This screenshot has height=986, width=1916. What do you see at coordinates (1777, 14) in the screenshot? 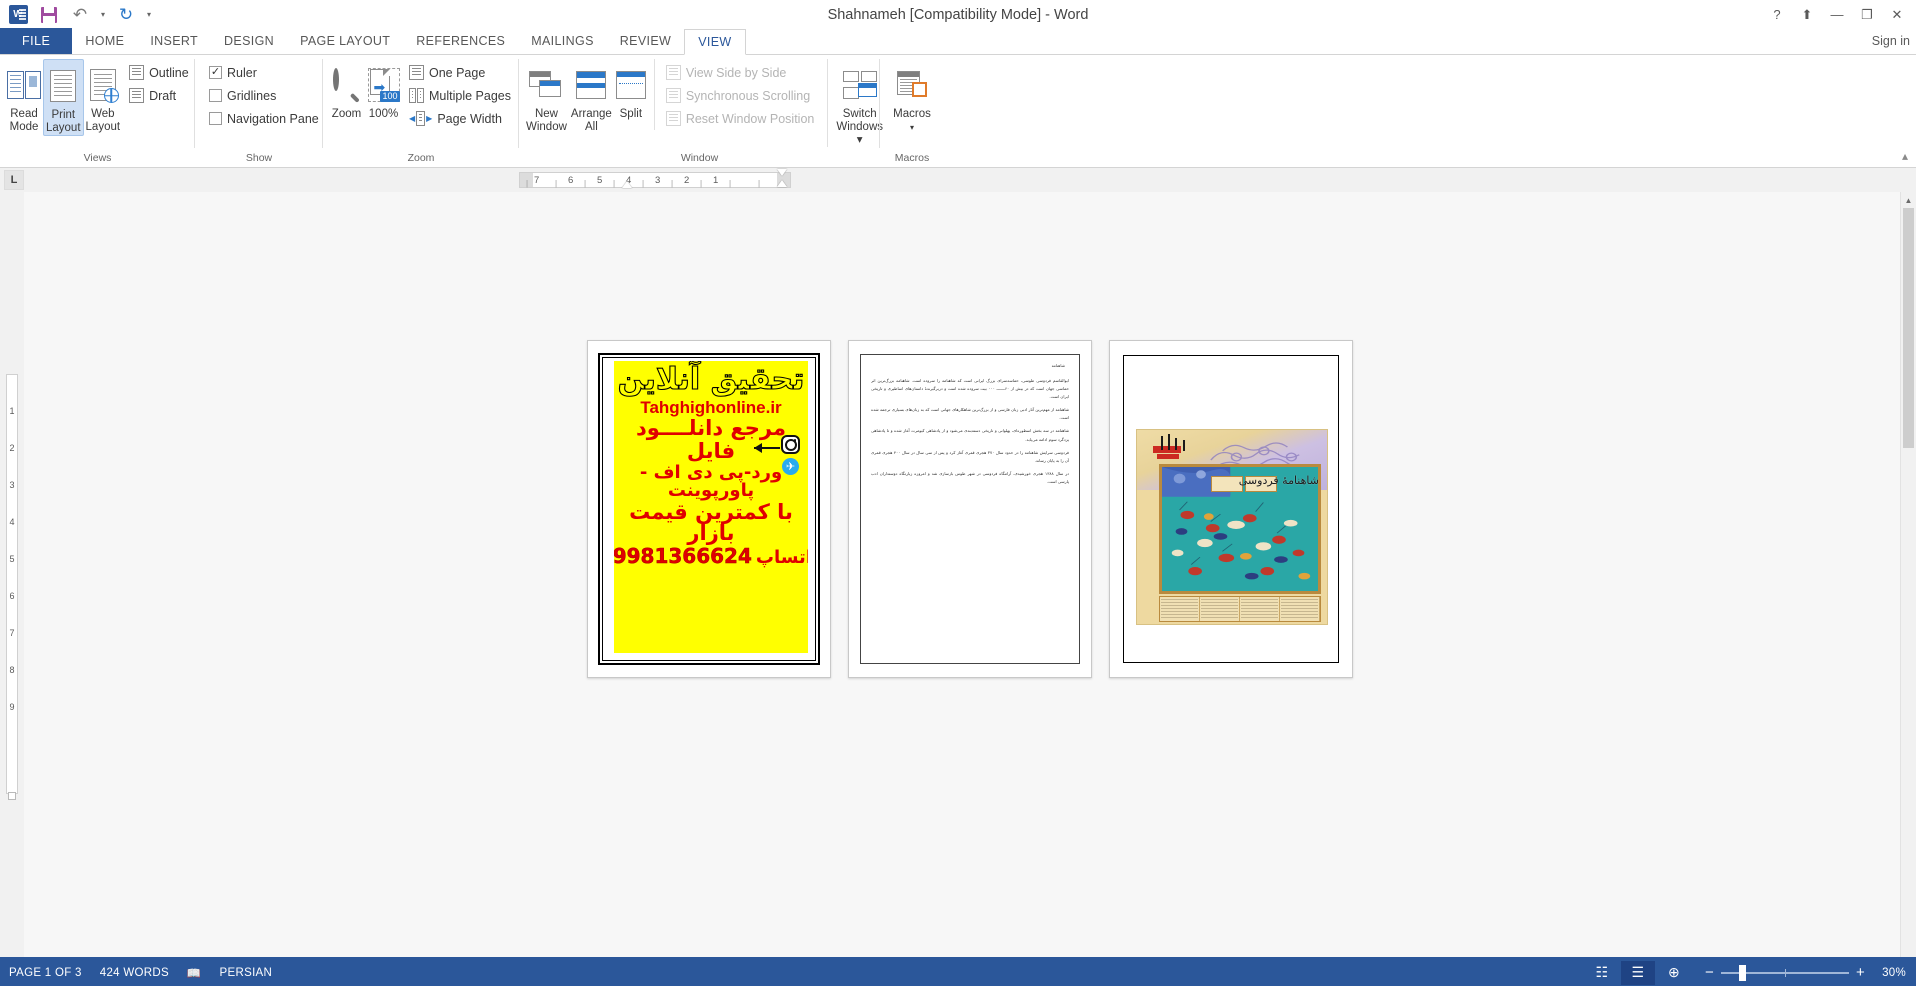
I see `help-icon: ?` at bounding box center [1777, 14].